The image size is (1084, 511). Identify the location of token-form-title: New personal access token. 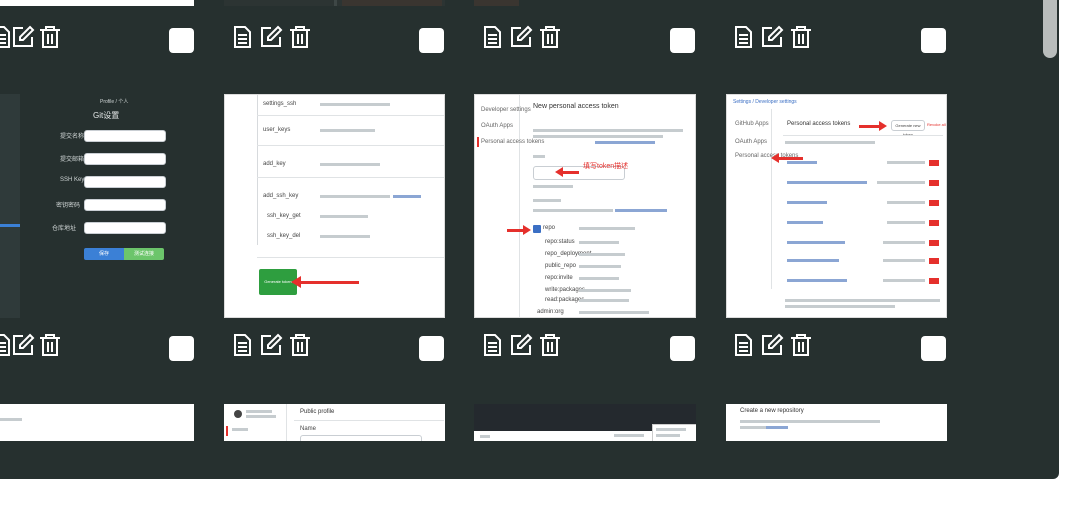
(576, 106).